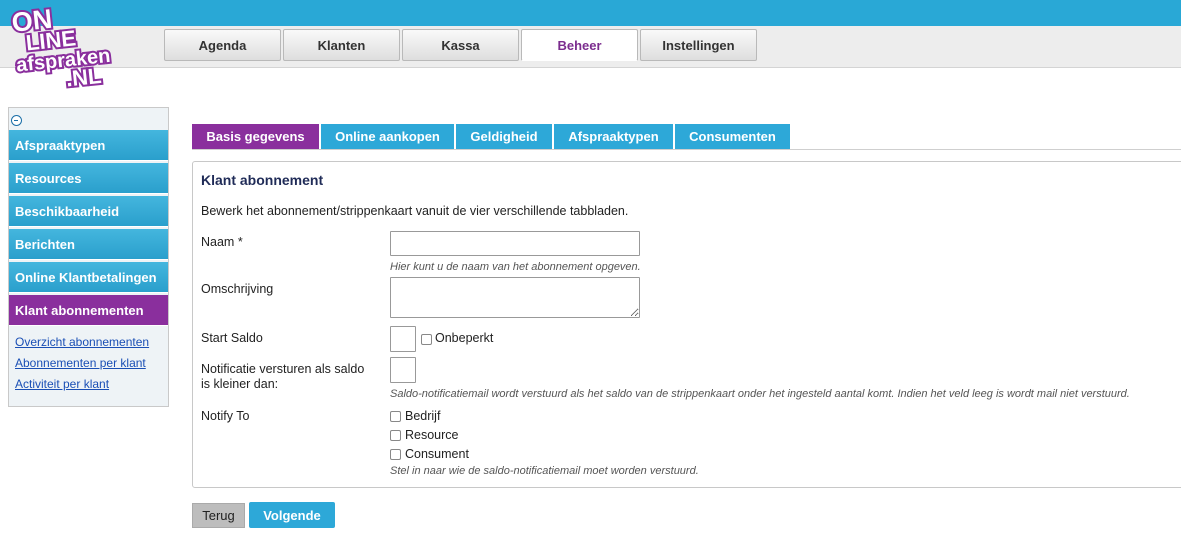  Describe the element at coordinates (62, 384) in the screenshot. I see `sidebar-link-activiteit-per-klant: Activiteit per klant` at that location.